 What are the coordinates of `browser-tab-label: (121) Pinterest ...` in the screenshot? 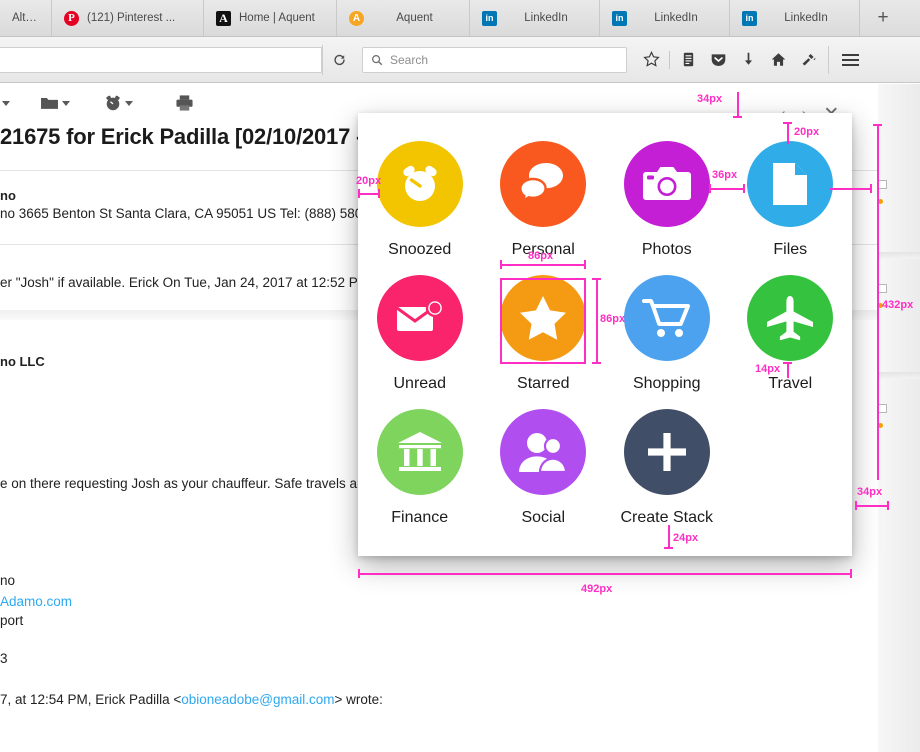 It's located at (131, 18).